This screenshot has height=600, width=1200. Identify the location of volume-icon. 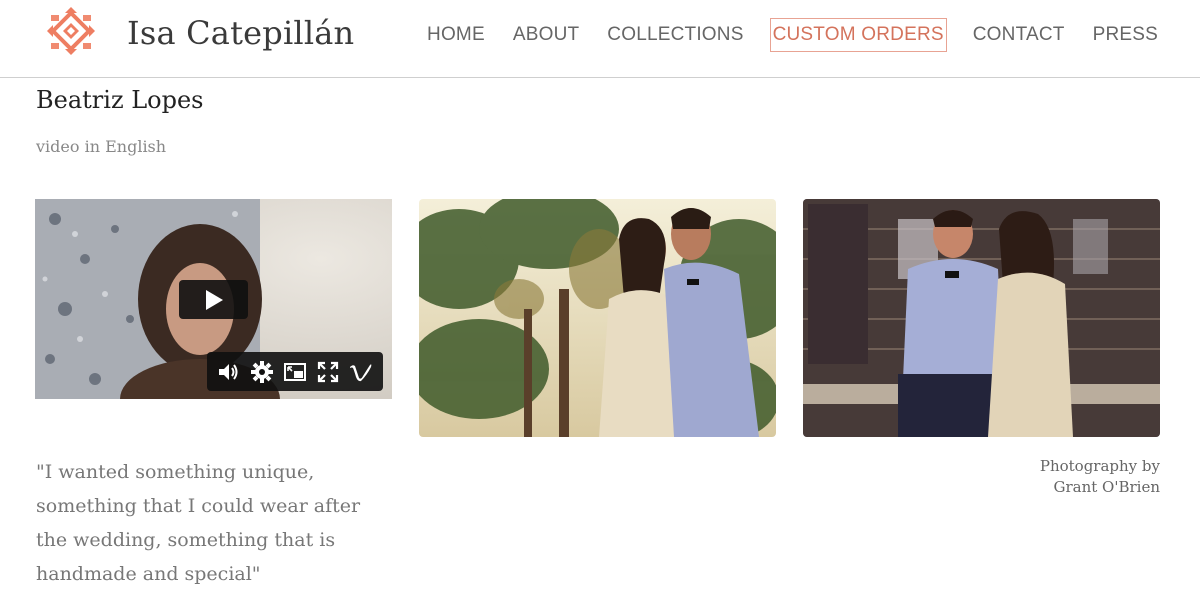
(229, 372).